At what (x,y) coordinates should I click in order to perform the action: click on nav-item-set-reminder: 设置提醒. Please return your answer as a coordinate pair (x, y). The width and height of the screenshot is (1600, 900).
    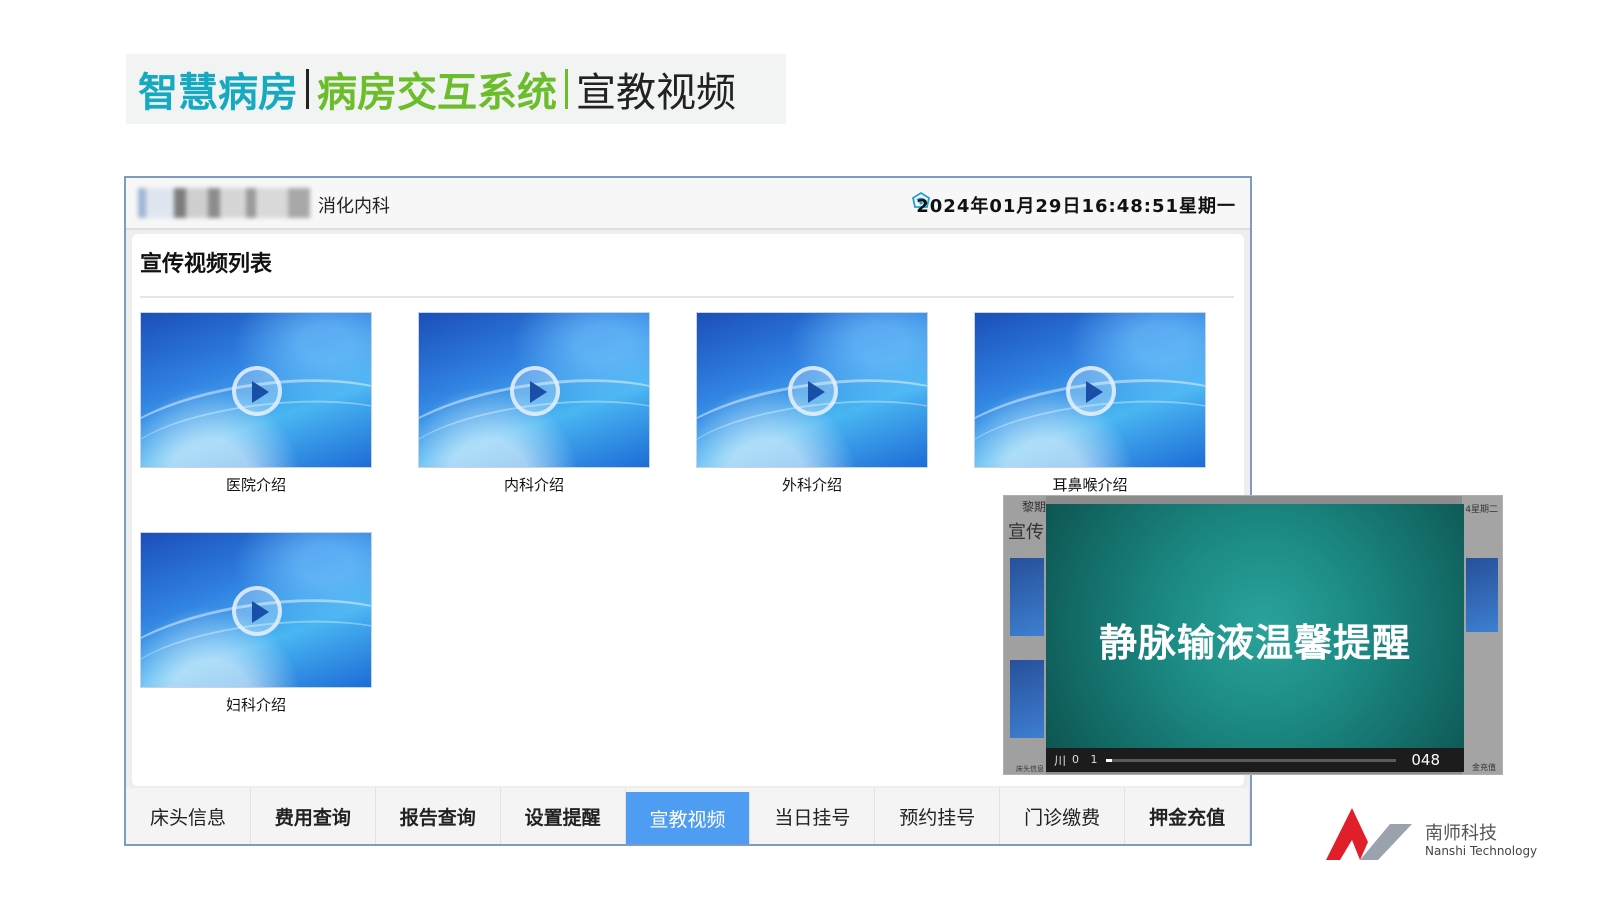
    Looking at the image, I should click on (563, 816).